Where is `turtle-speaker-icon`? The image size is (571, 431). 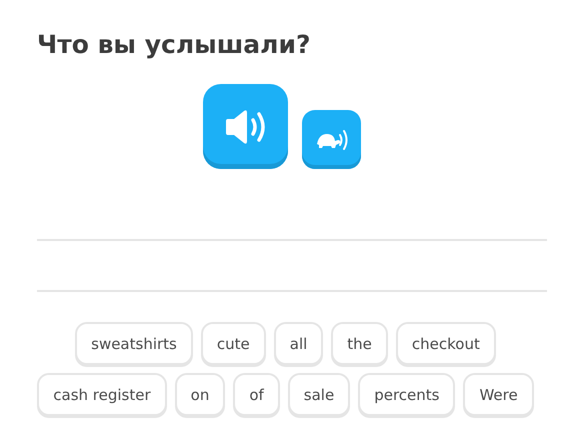 turtle-speaker-icon is located at coordinates (331, 139).